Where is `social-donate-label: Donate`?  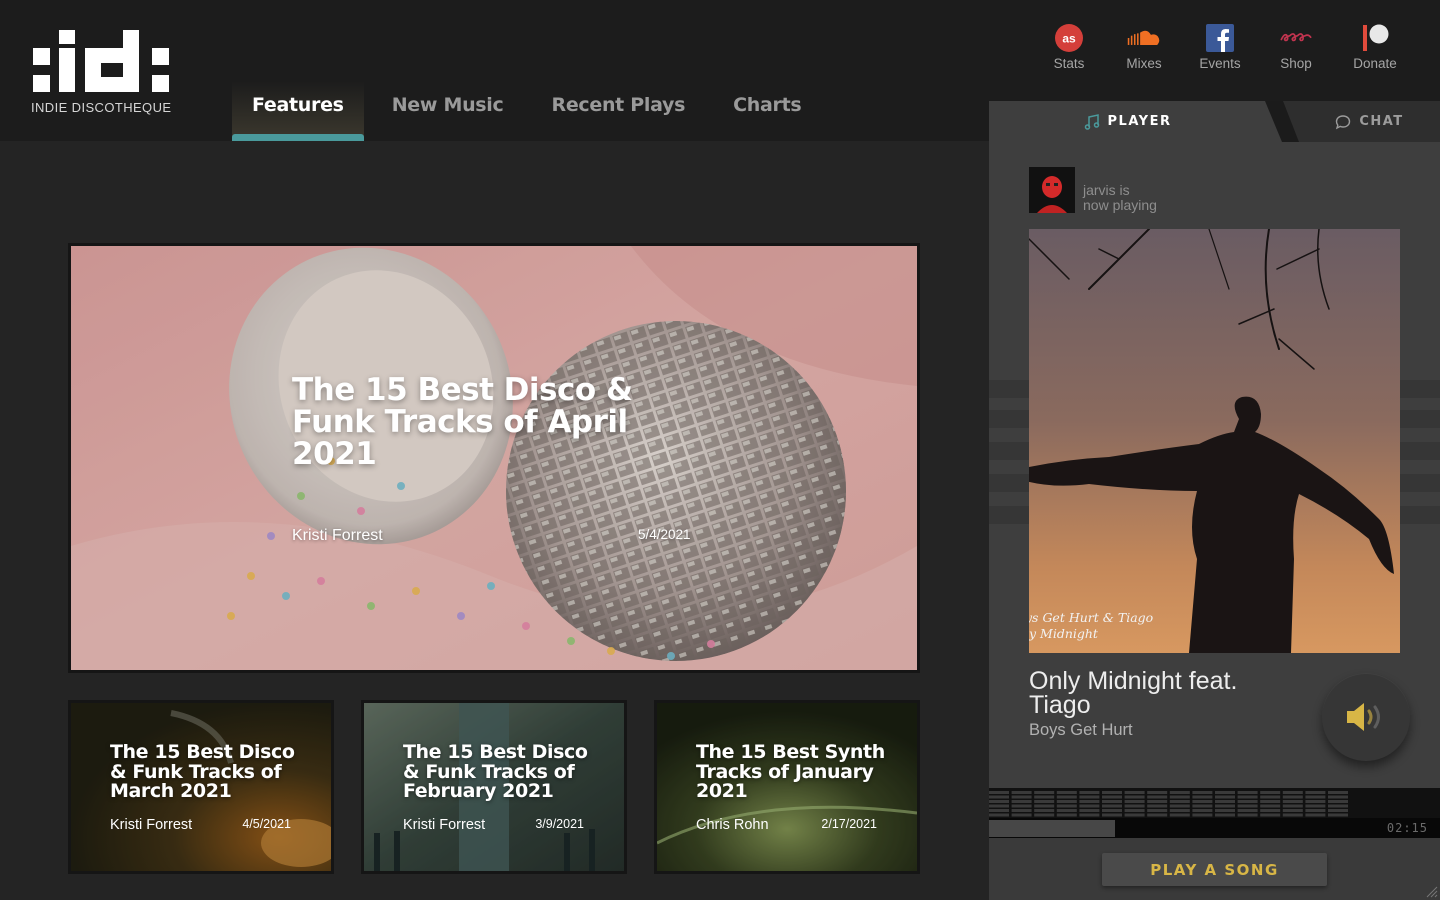
social-donate-label: Donate is located at coordinates (1375, 63).